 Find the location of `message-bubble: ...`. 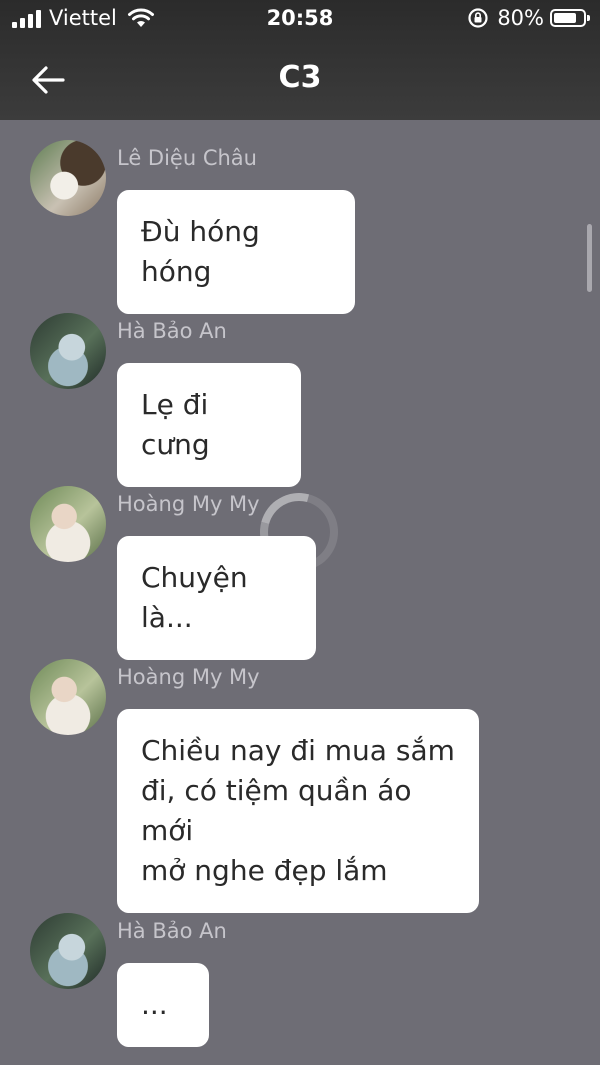

message-bubble: ... is located at coordinates (163, 1005).